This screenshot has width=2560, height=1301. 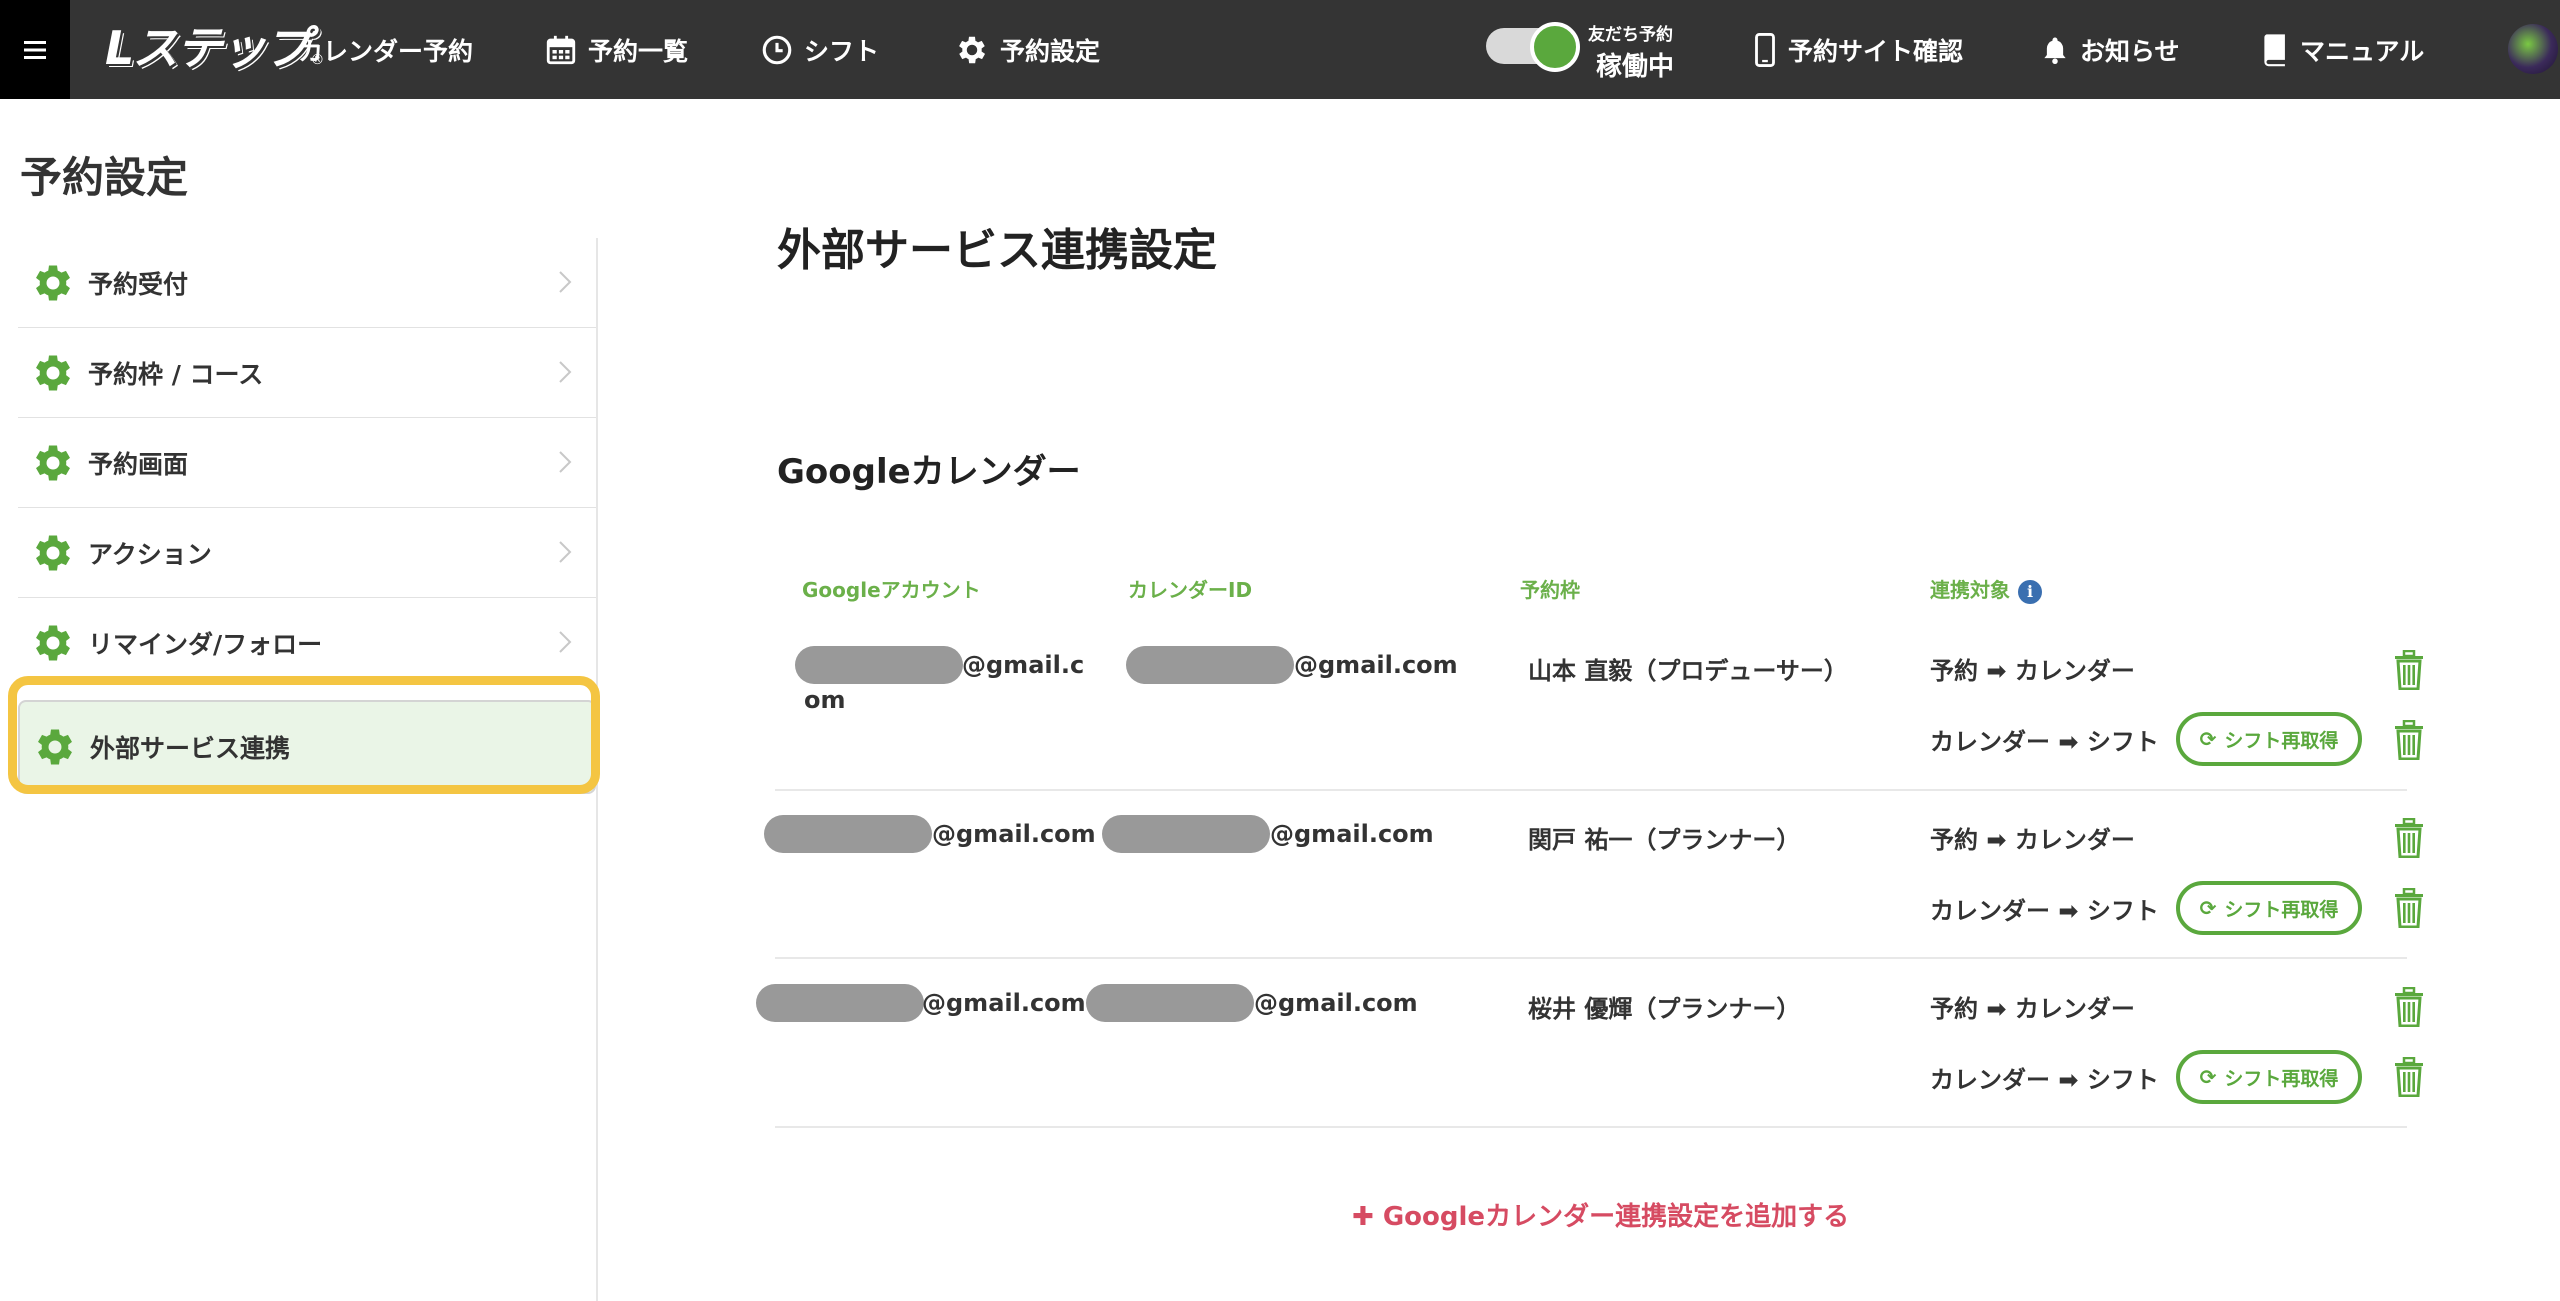 I want to click on menu-icon, so click(x=35, y=49).